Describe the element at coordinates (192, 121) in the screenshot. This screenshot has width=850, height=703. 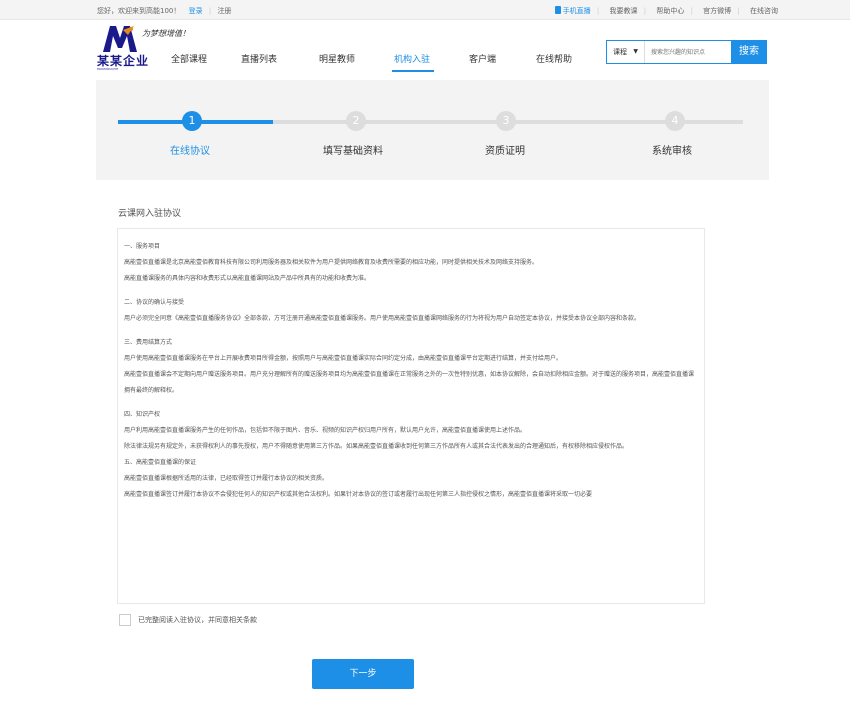
I see `step-1-circle: 1` at that location.